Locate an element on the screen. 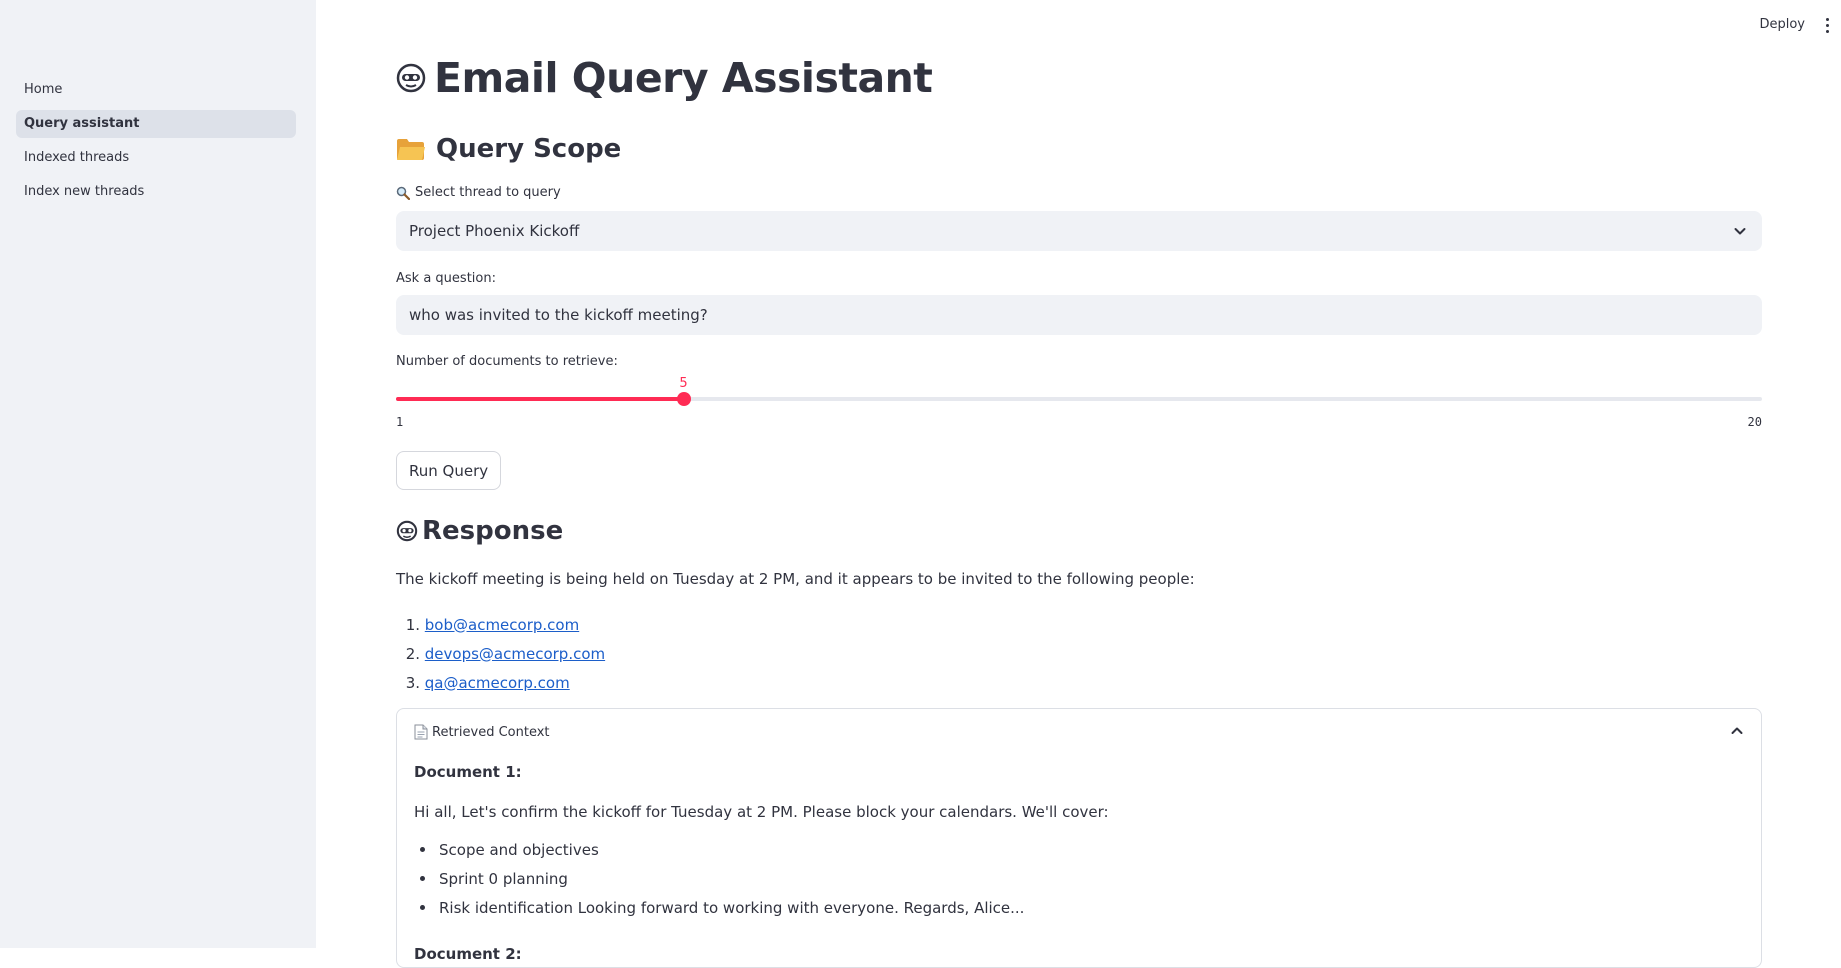 The height and width of the screenshot is (968, 1841). sidebar-item-index-new-threads: Index new threads is located at coordinates (156, 192).